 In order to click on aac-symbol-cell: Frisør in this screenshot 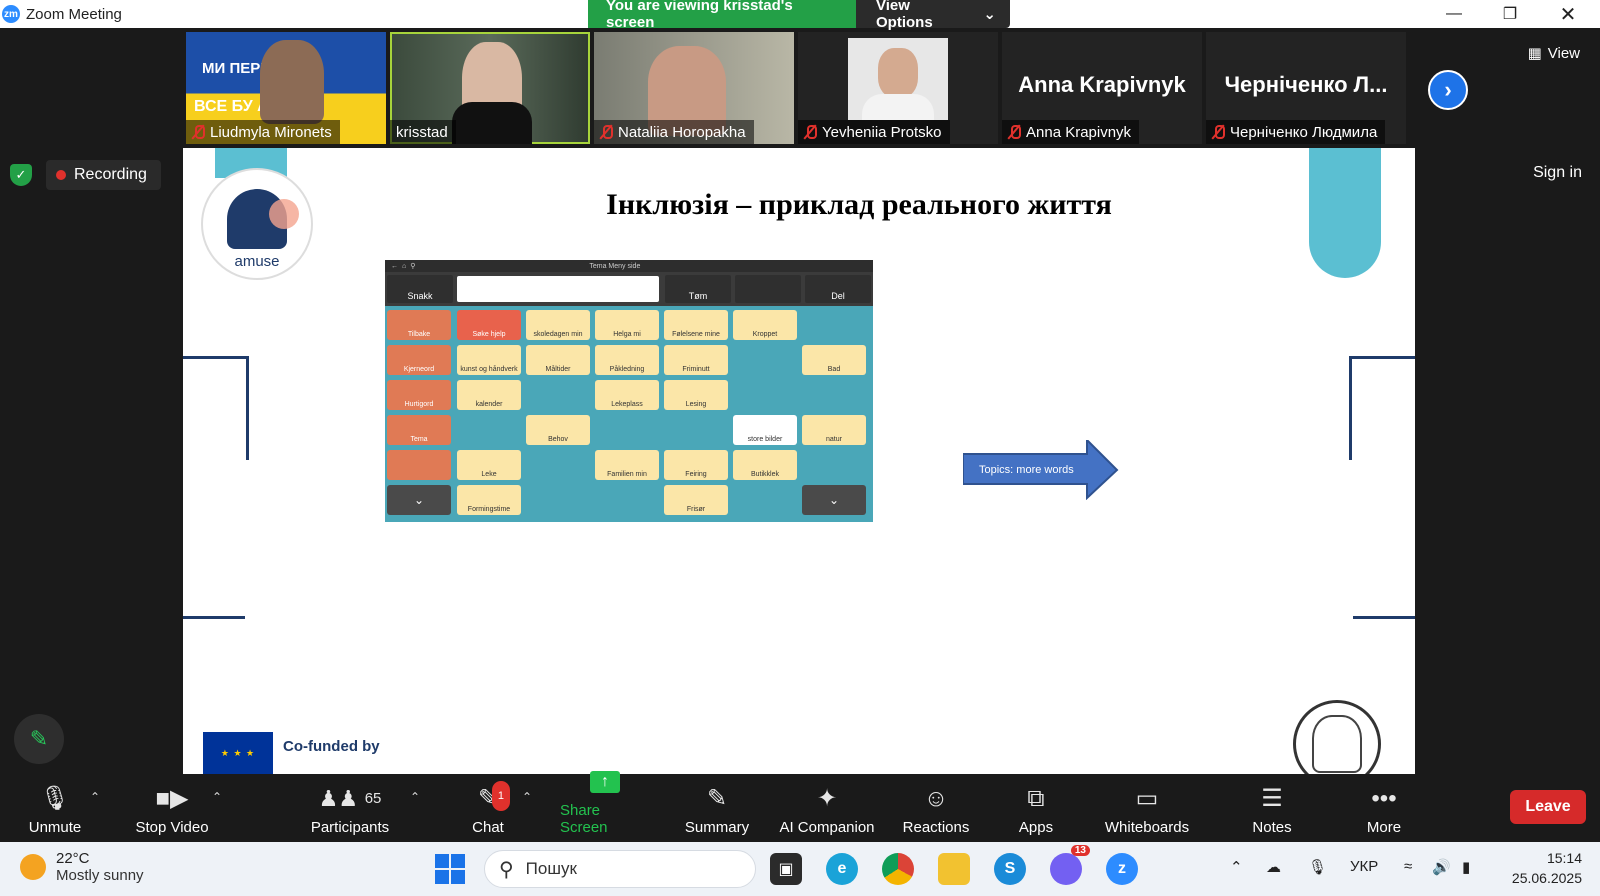, I will do `click(696, 500)`.